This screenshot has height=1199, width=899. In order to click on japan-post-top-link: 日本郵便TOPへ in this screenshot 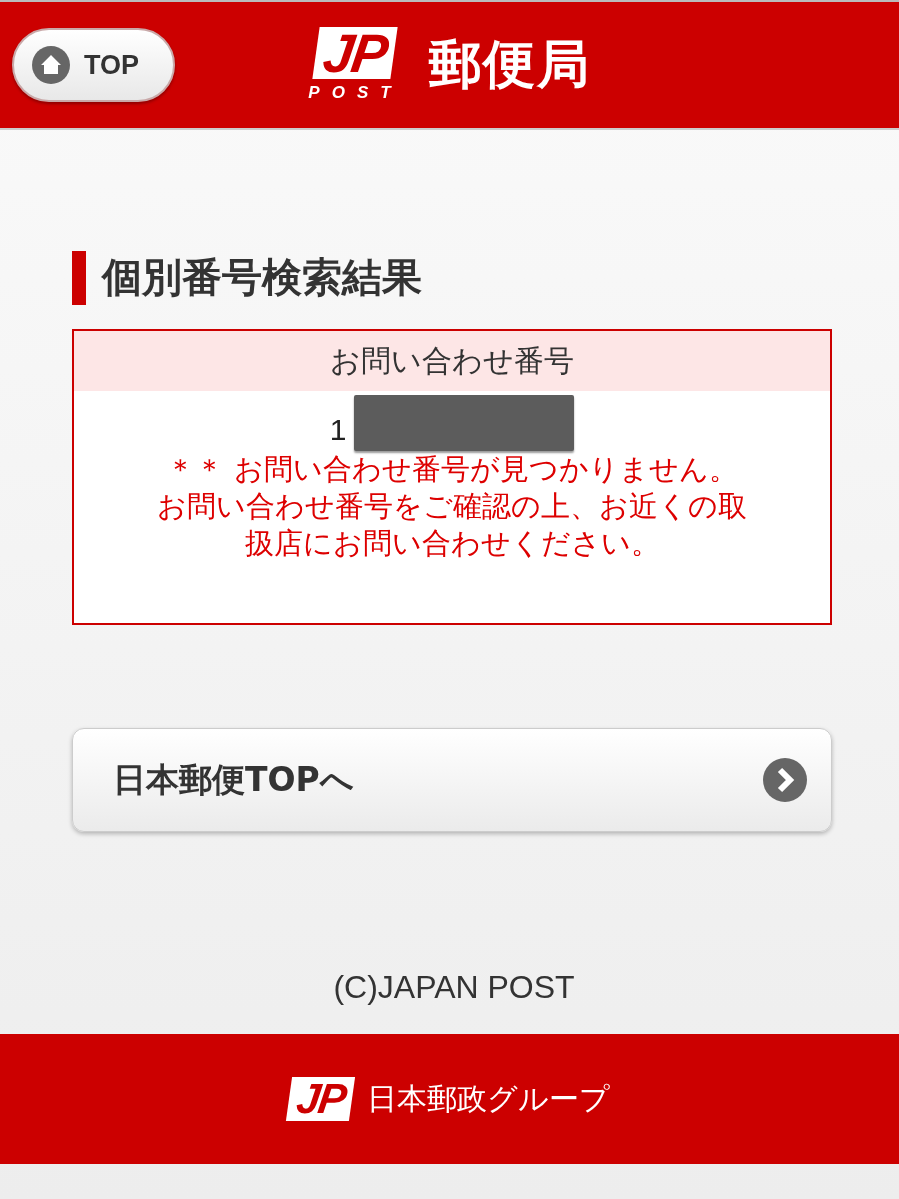, I will do `click(452, 780)`.